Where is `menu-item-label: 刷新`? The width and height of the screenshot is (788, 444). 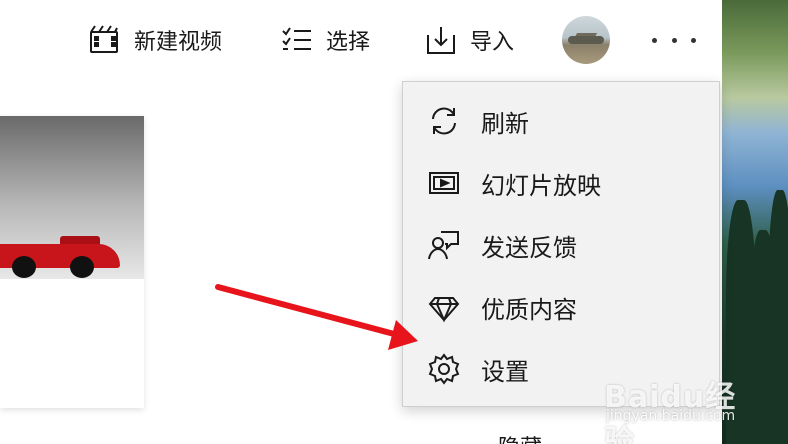 menu-item-label: 刷新 is located at coordinates (505, 123).